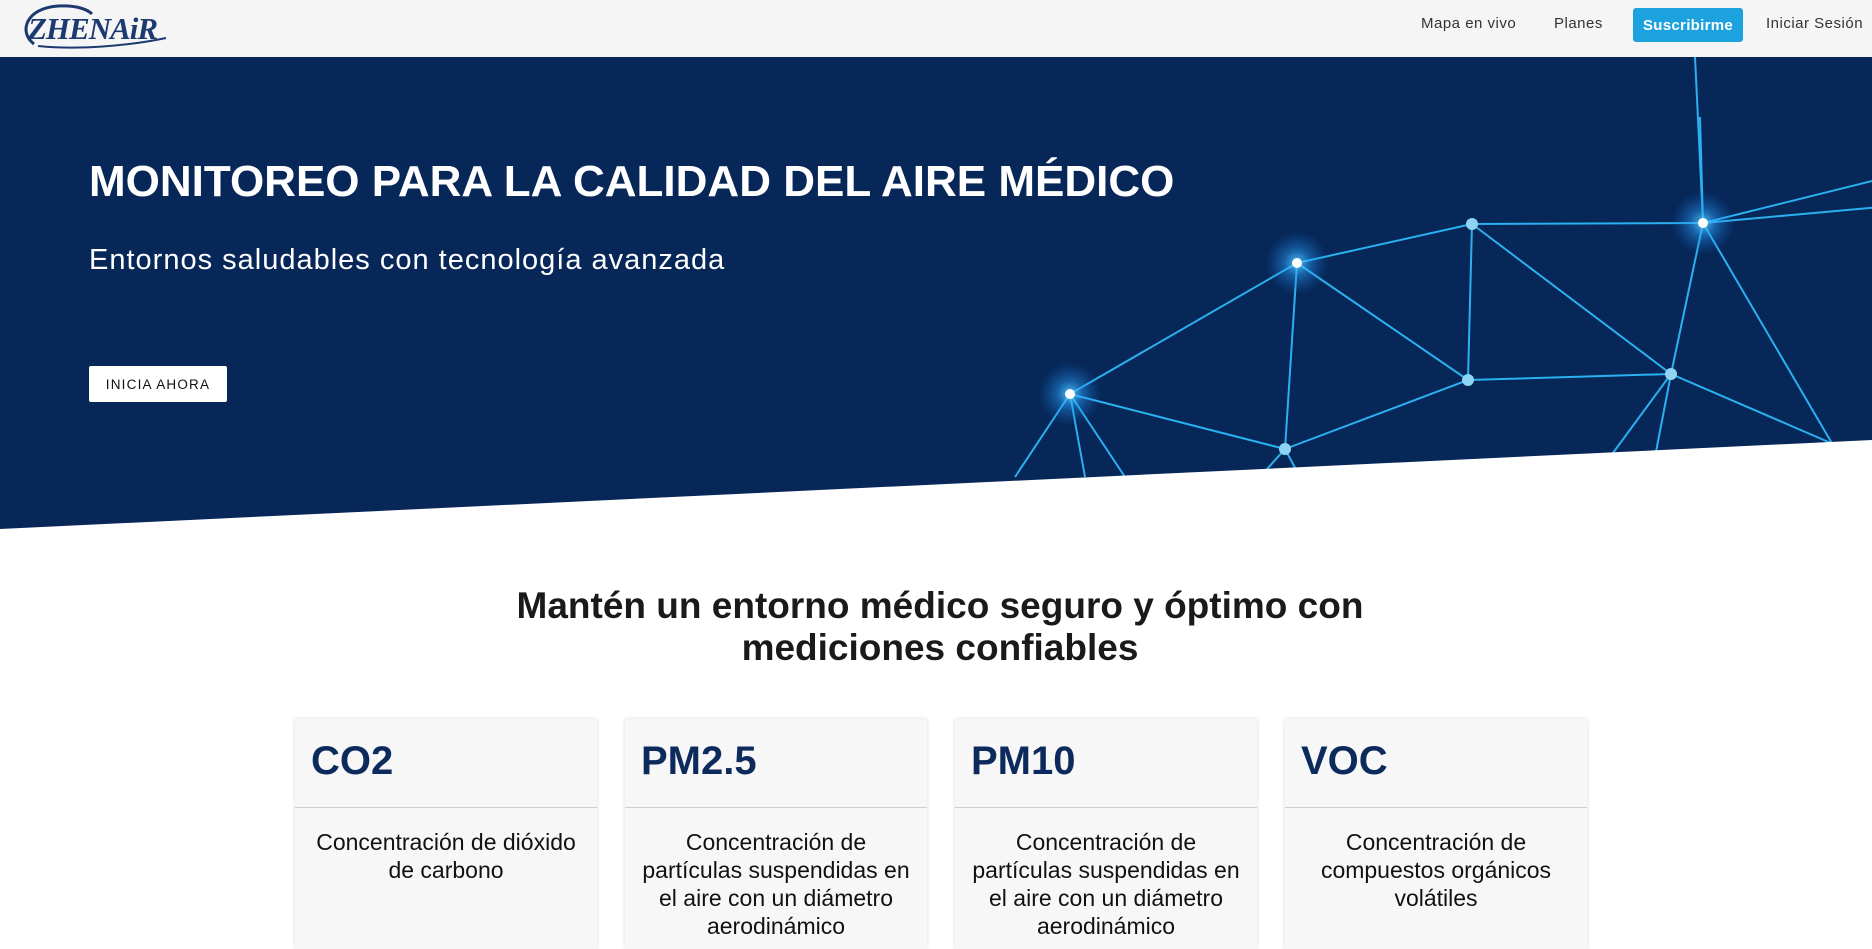  I want to click on hero-slant-divider, so click(936, 484).